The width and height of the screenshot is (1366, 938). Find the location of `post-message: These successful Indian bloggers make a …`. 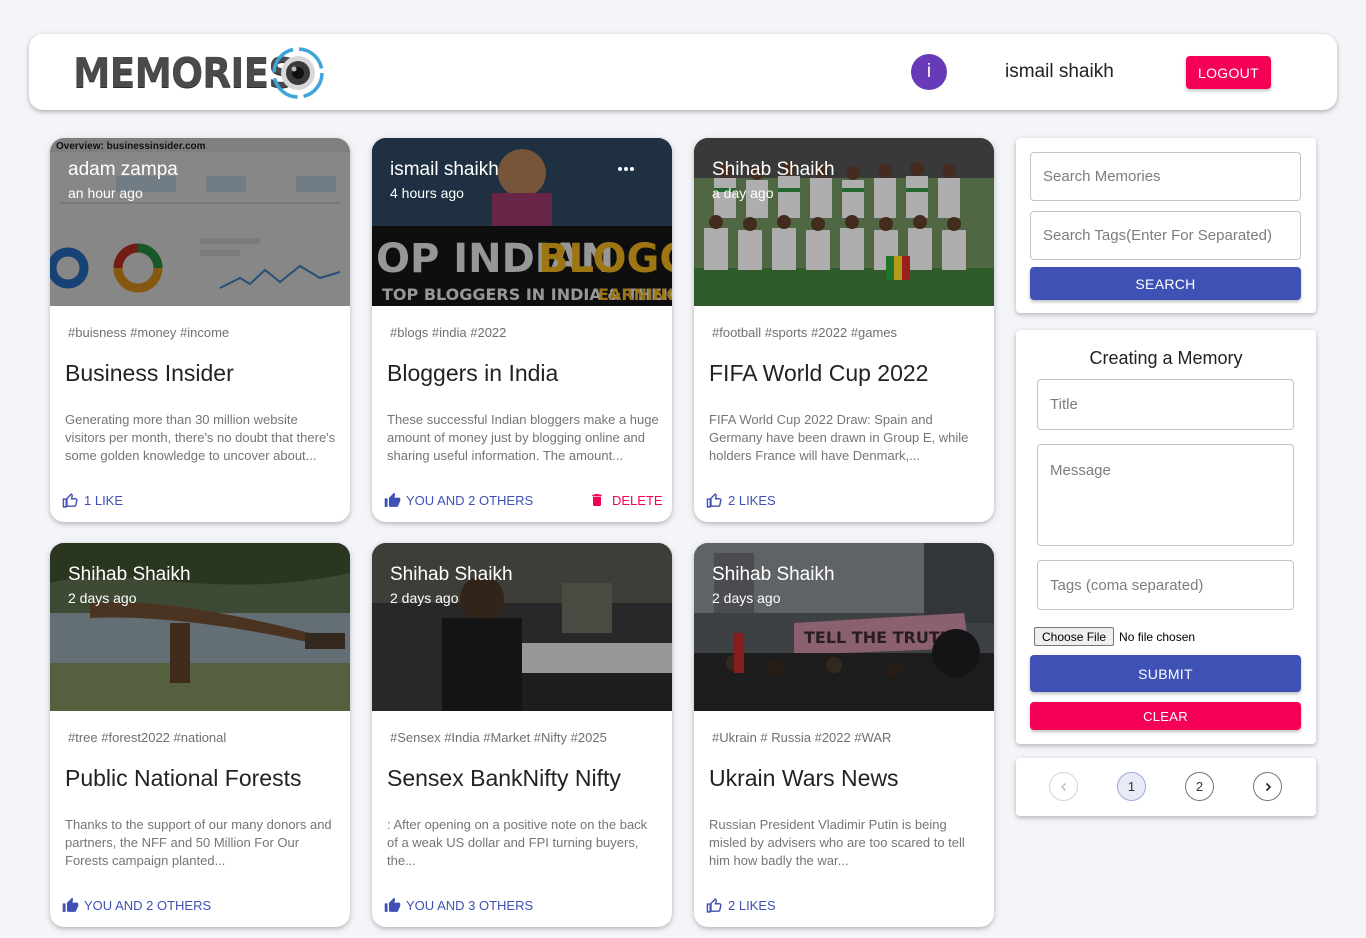

post-message: These successful Indian bloggers make a … is located at coordinates (523, 437).